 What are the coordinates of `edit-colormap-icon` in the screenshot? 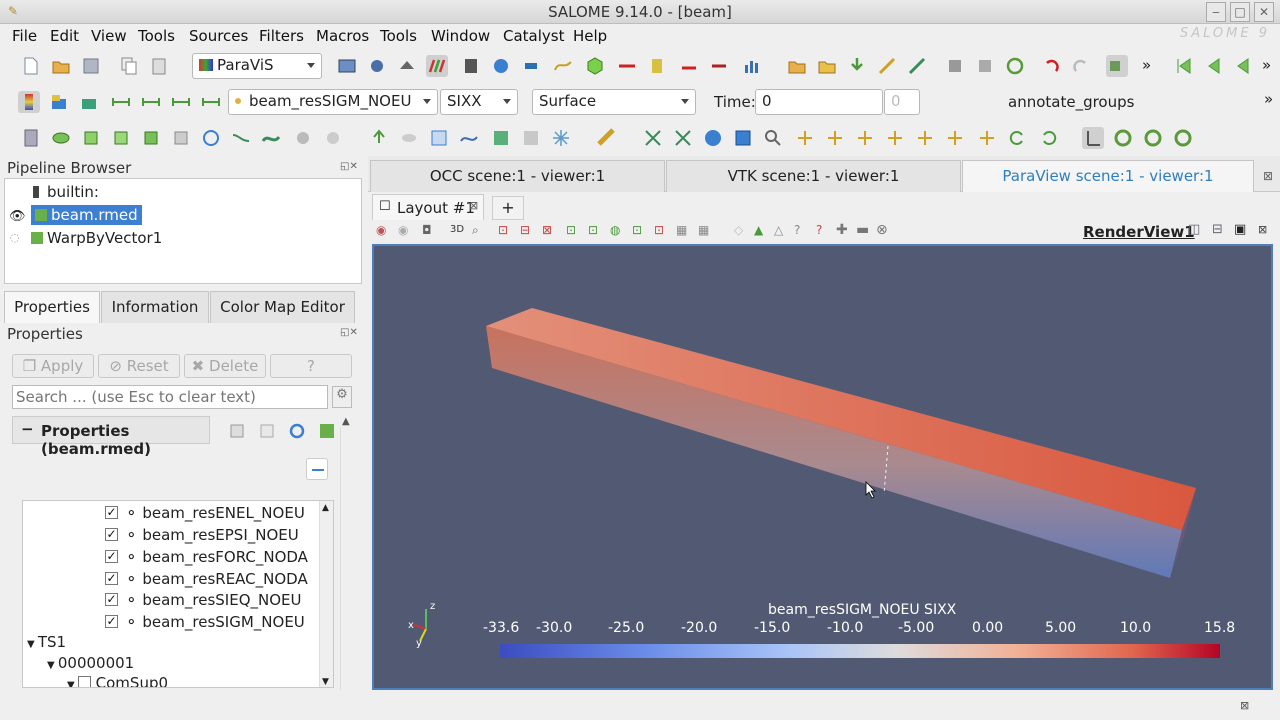 It's located at (59, 102).